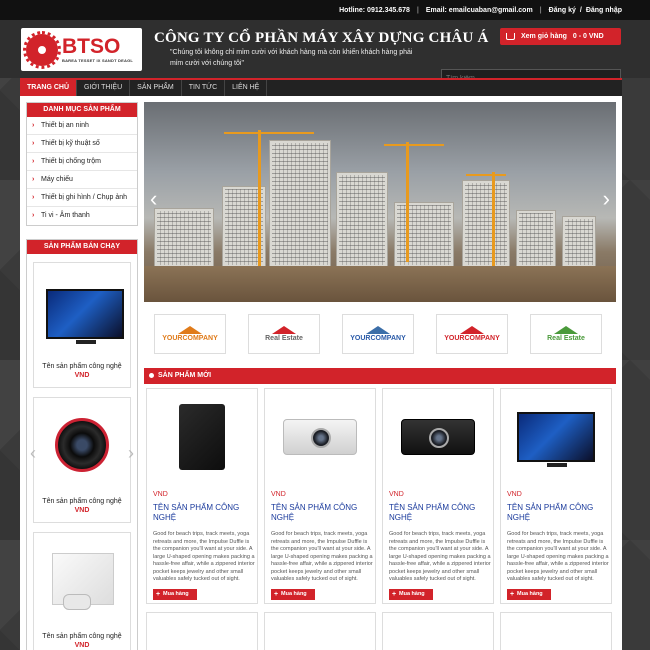 Image resolution: width=650 pixels, height=650 pixels. What do you see at coordinates (82, 247) in the screenshot?
I see `bestseller-title: Sản phẩm bán chạy` at bounding box center [82, 247].